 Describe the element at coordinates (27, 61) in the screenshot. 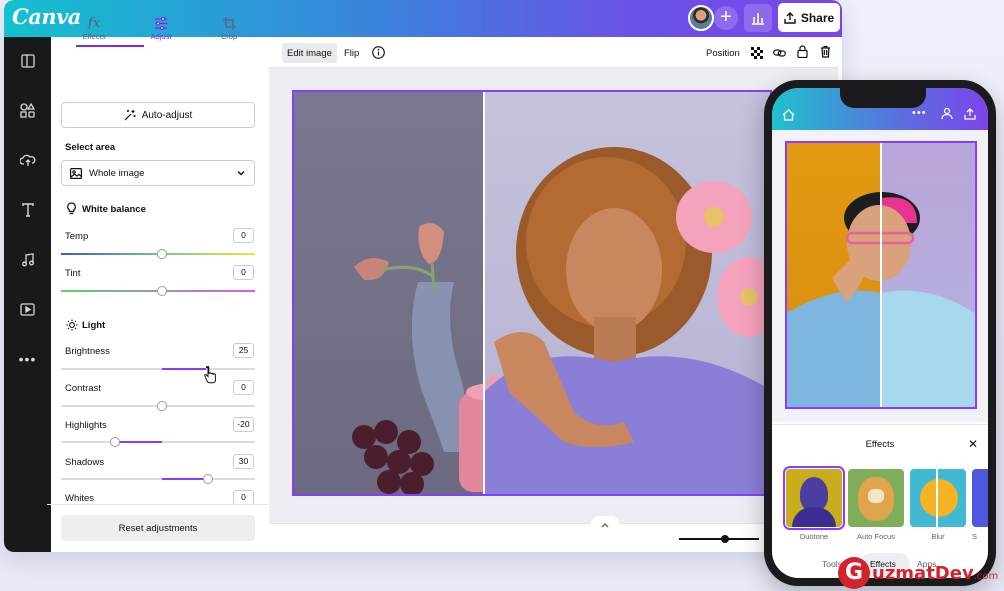

I see `layout-icon` at that location.